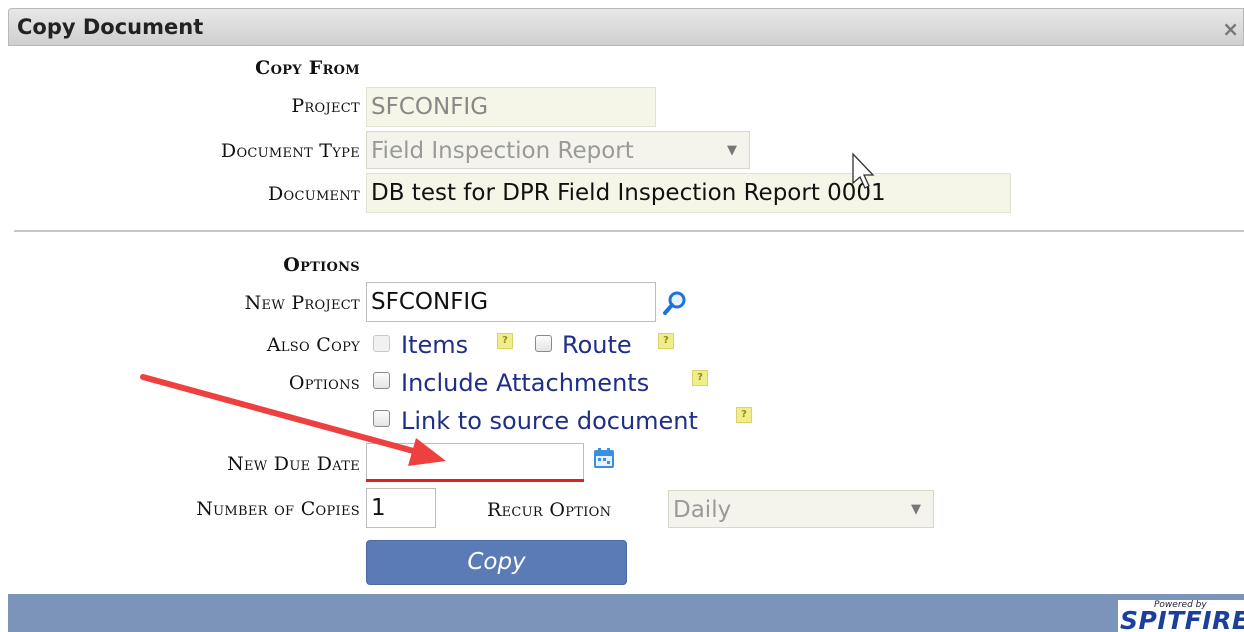 This screenshot has height=632, width=1244. I want to click on include-attachments-label: Include Attachments, so click(525, 383).